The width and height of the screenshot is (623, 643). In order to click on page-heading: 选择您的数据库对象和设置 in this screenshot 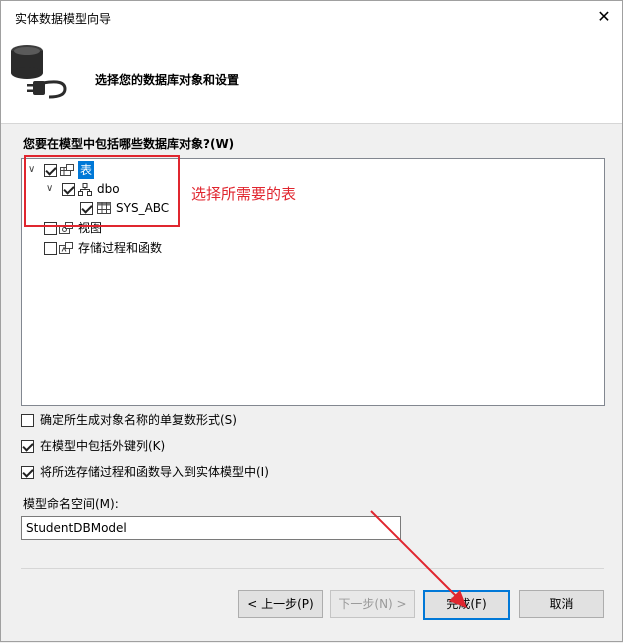, I will do `click(167, 80)`.